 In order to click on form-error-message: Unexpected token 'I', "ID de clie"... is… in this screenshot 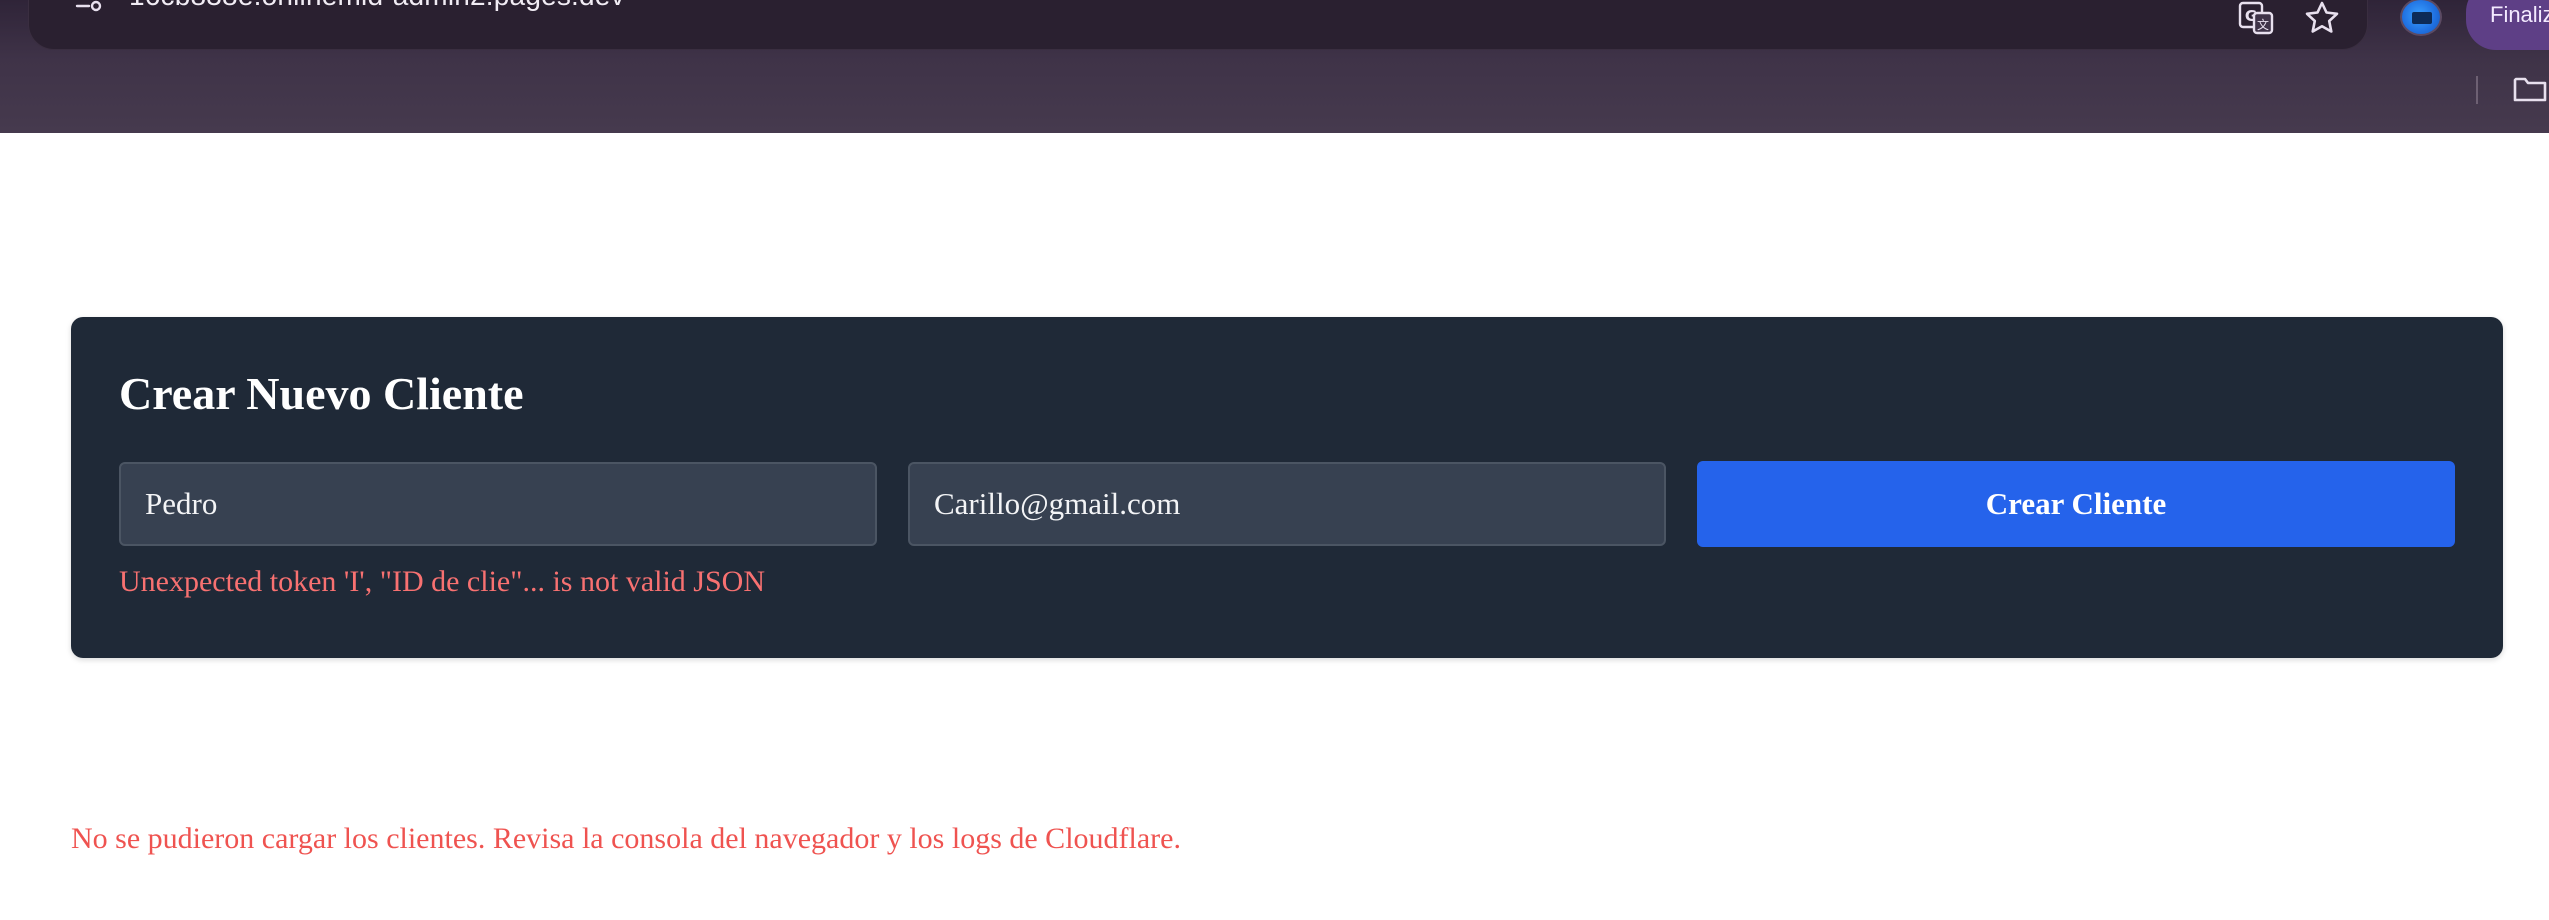, I will do `click(442, 581)`.